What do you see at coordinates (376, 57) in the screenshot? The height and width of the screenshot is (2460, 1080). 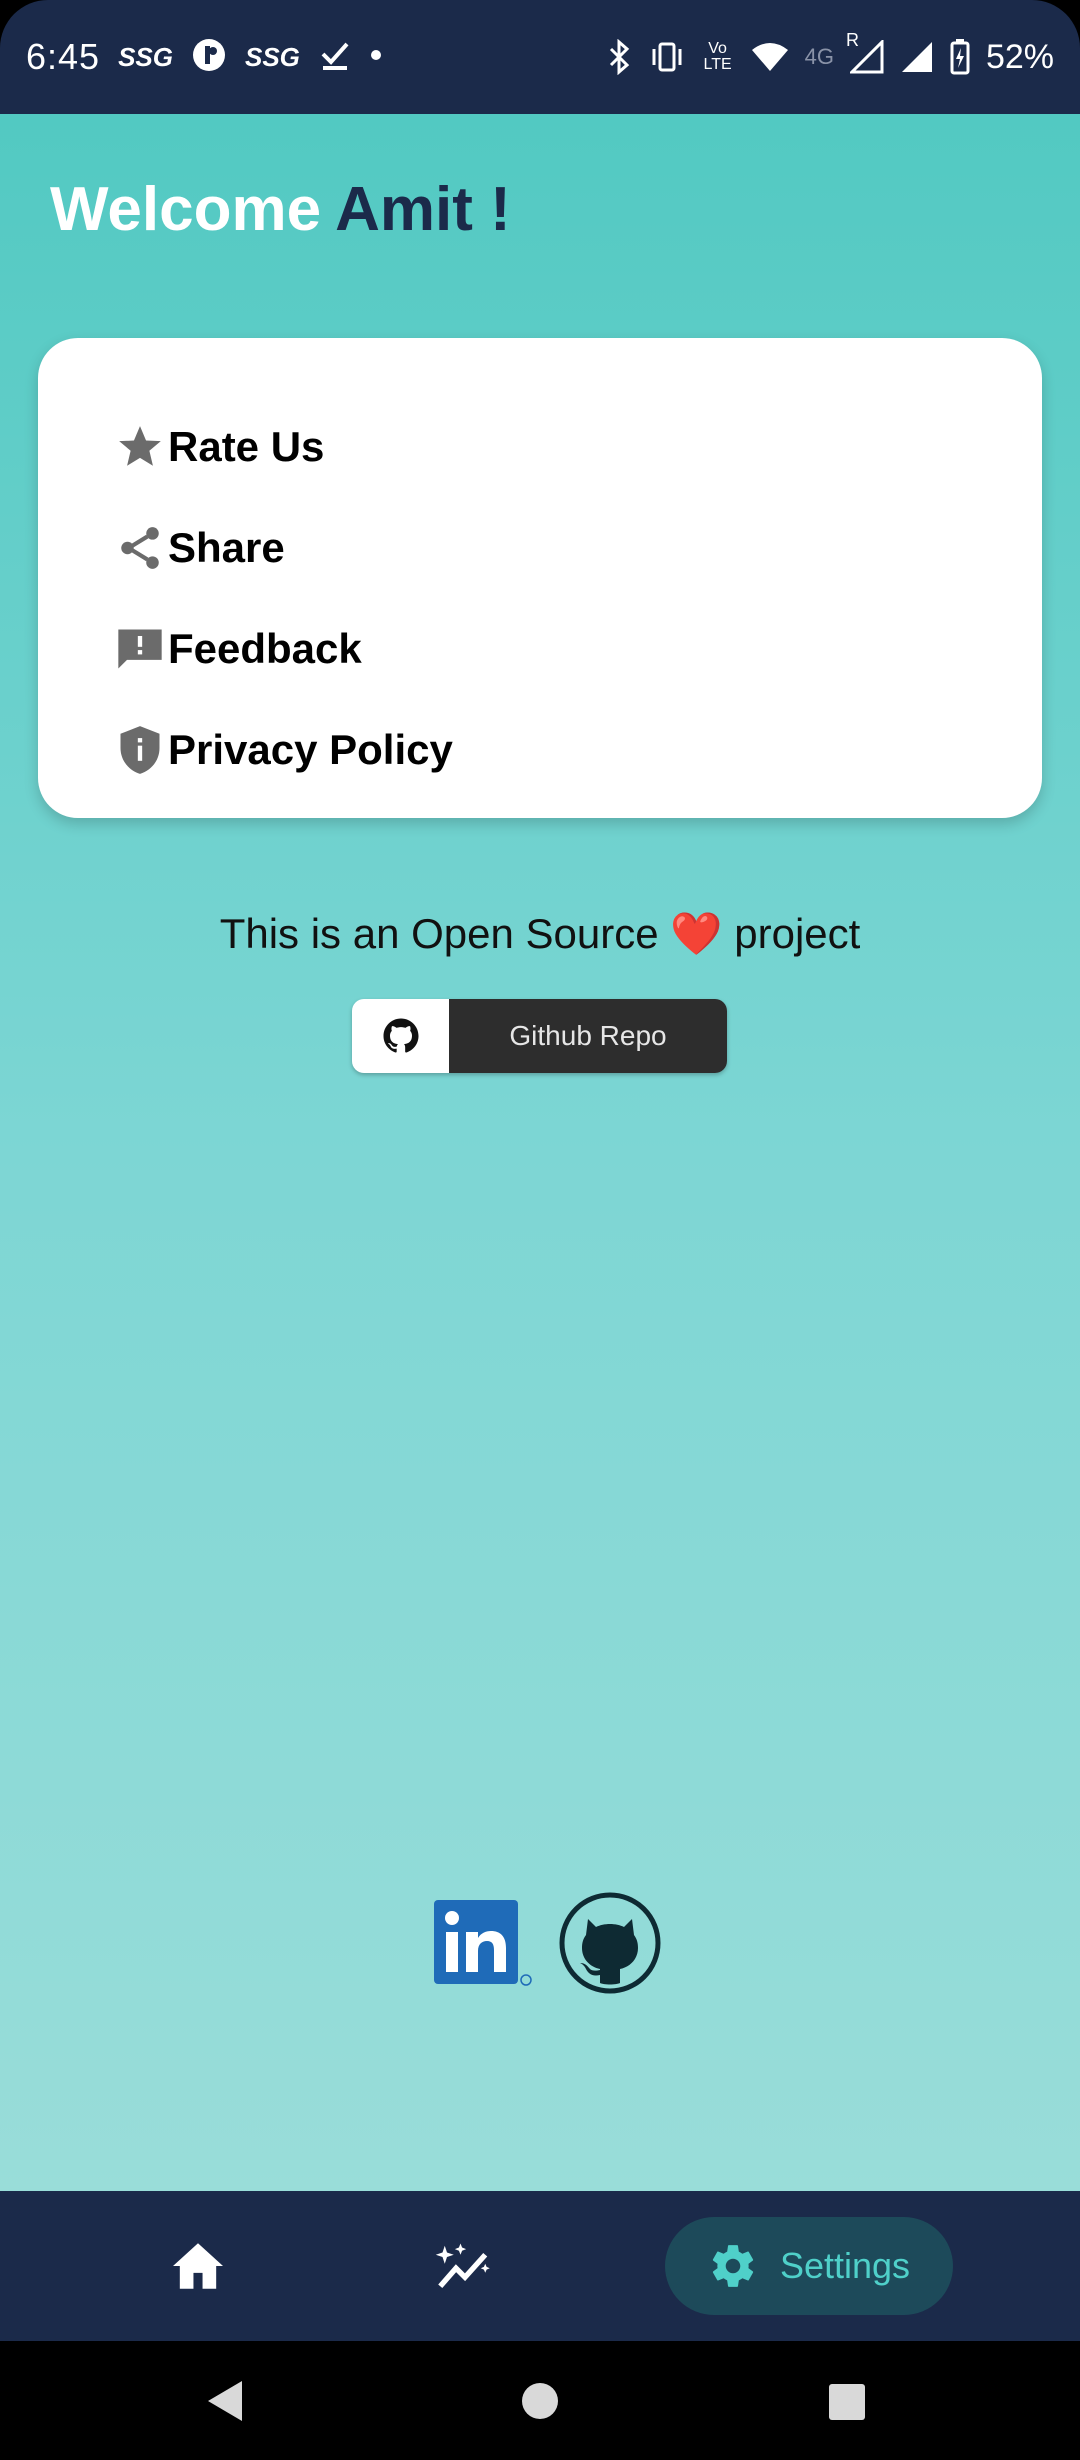 I see `dot-icon` at bounding box center [376, 57].